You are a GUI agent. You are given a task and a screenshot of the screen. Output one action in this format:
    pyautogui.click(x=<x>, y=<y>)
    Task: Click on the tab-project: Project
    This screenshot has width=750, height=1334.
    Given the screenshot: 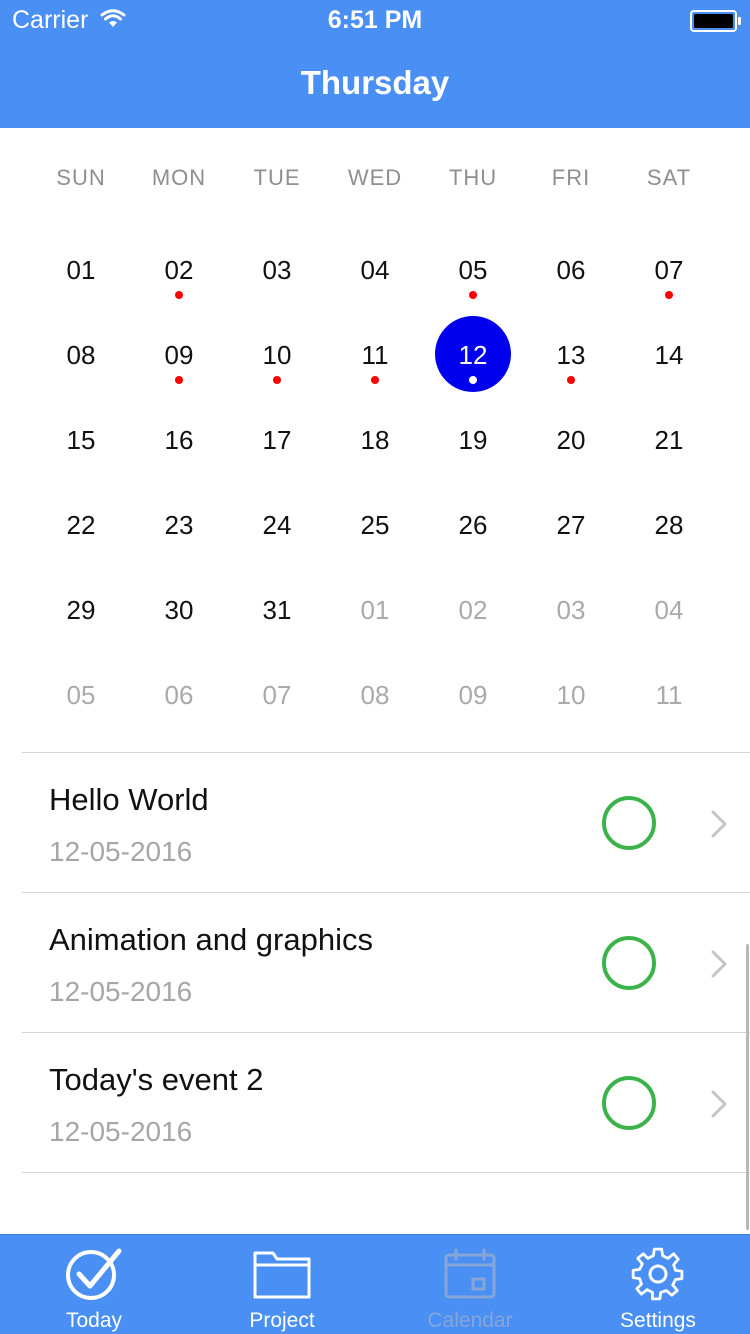 What is the action you would take?
    pyautogui.click(x=282, y=1284)
    